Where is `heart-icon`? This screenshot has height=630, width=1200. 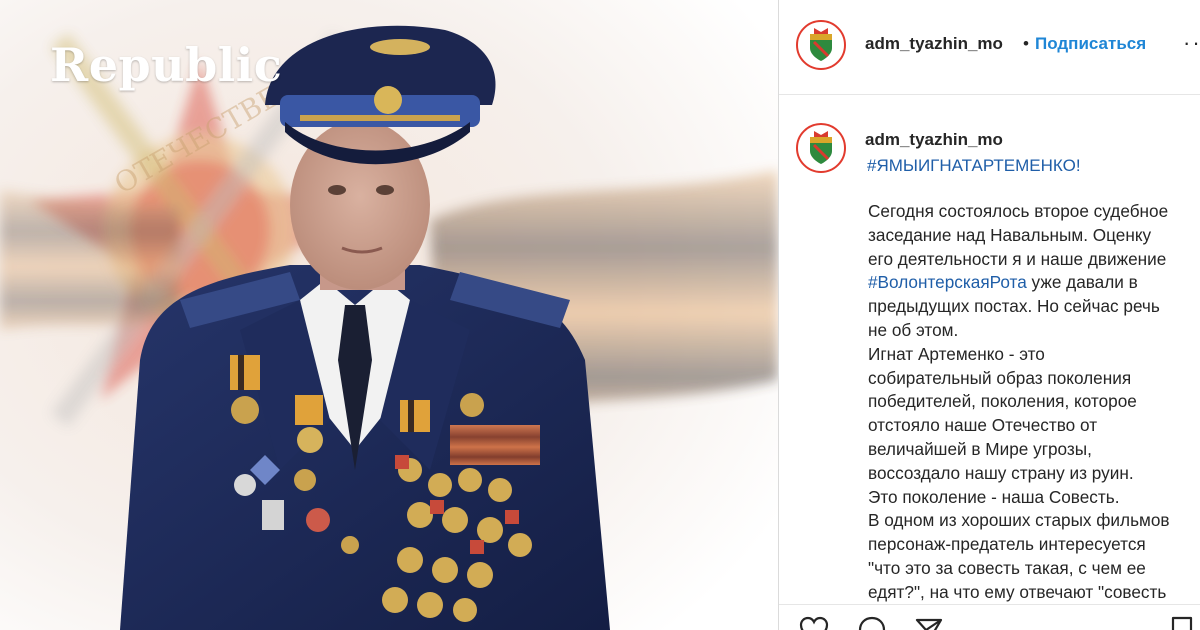
heart-icon is located at coordinates (814, 622).